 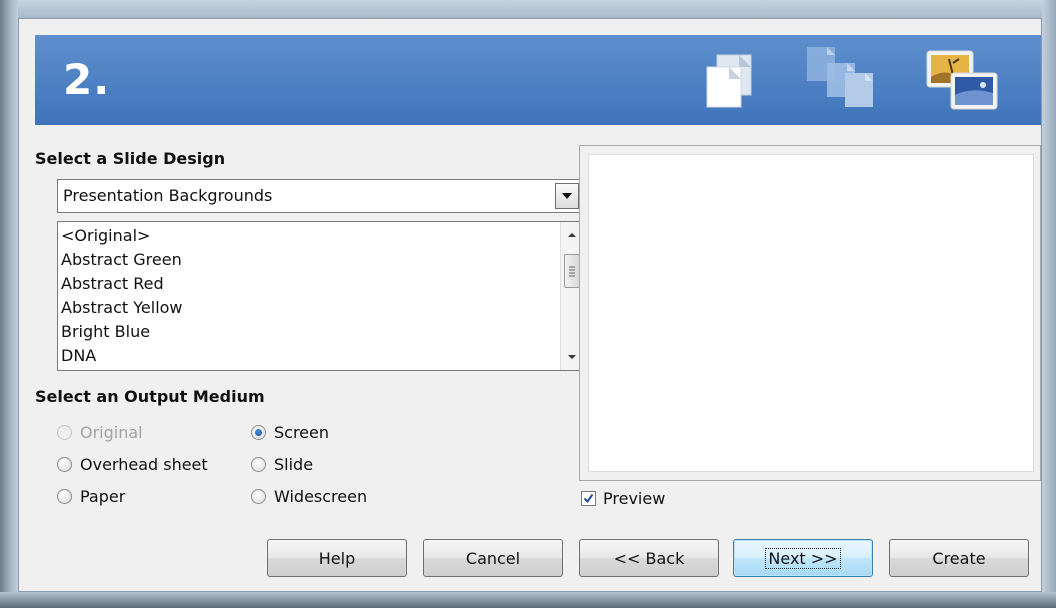 I want to click on list-item: Abstract Red, so click(x=112, y=284).